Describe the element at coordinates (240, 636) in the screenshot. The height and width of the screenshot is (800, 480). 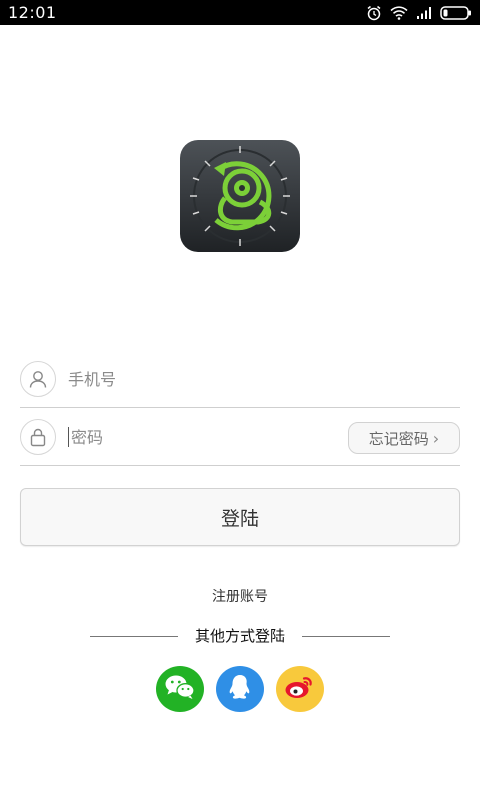
I see `other-login-divider: 其他方式登陆` at that location.